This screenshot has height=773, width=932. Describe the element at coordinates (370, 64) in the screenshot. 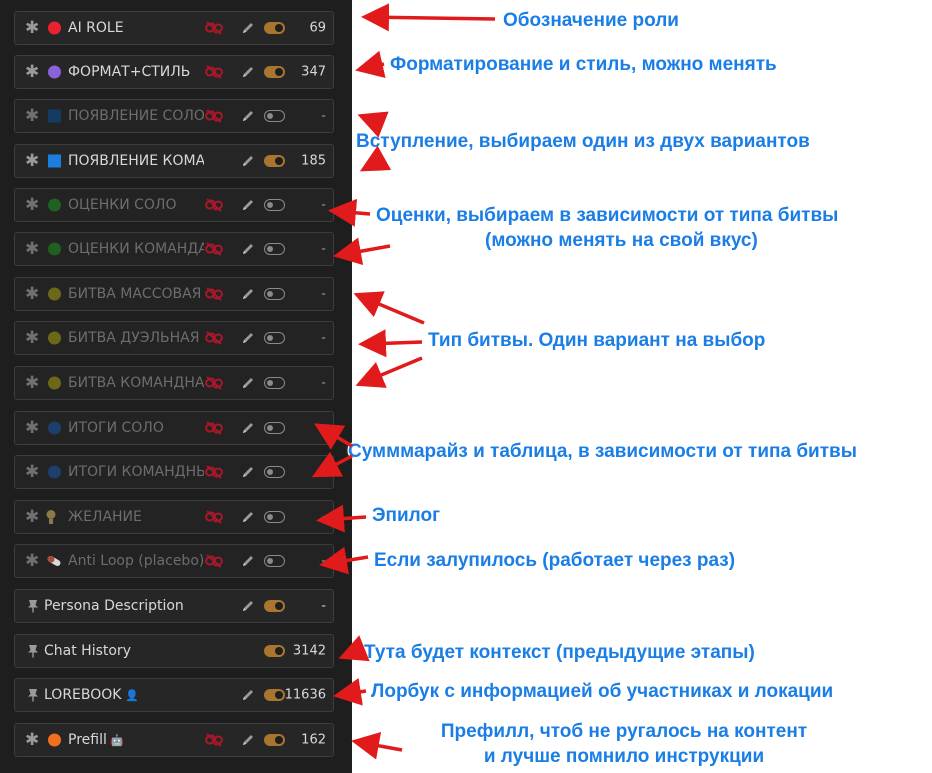

I see `arrow-format` at that location.